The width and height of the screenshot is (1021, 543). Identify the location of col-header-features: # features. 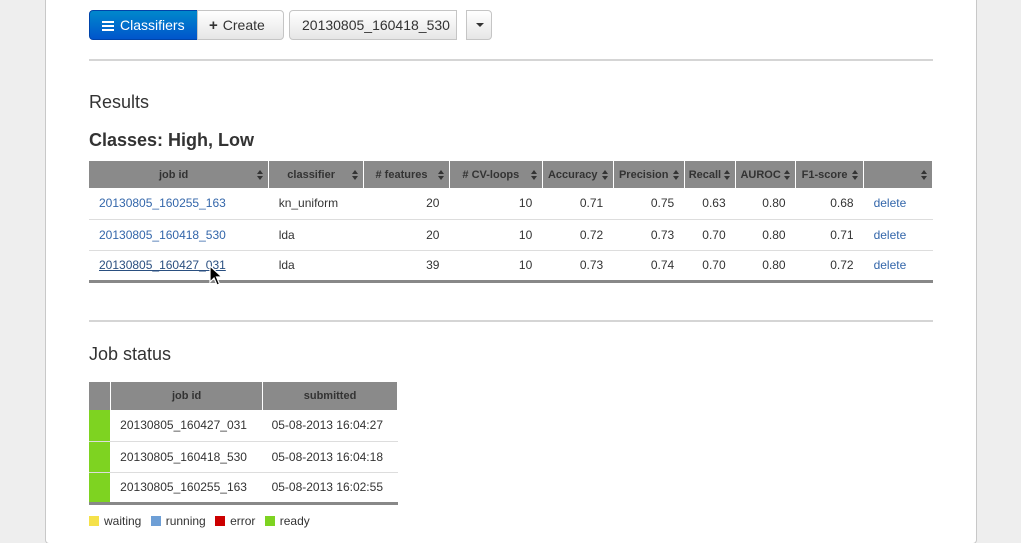
(406, 174).